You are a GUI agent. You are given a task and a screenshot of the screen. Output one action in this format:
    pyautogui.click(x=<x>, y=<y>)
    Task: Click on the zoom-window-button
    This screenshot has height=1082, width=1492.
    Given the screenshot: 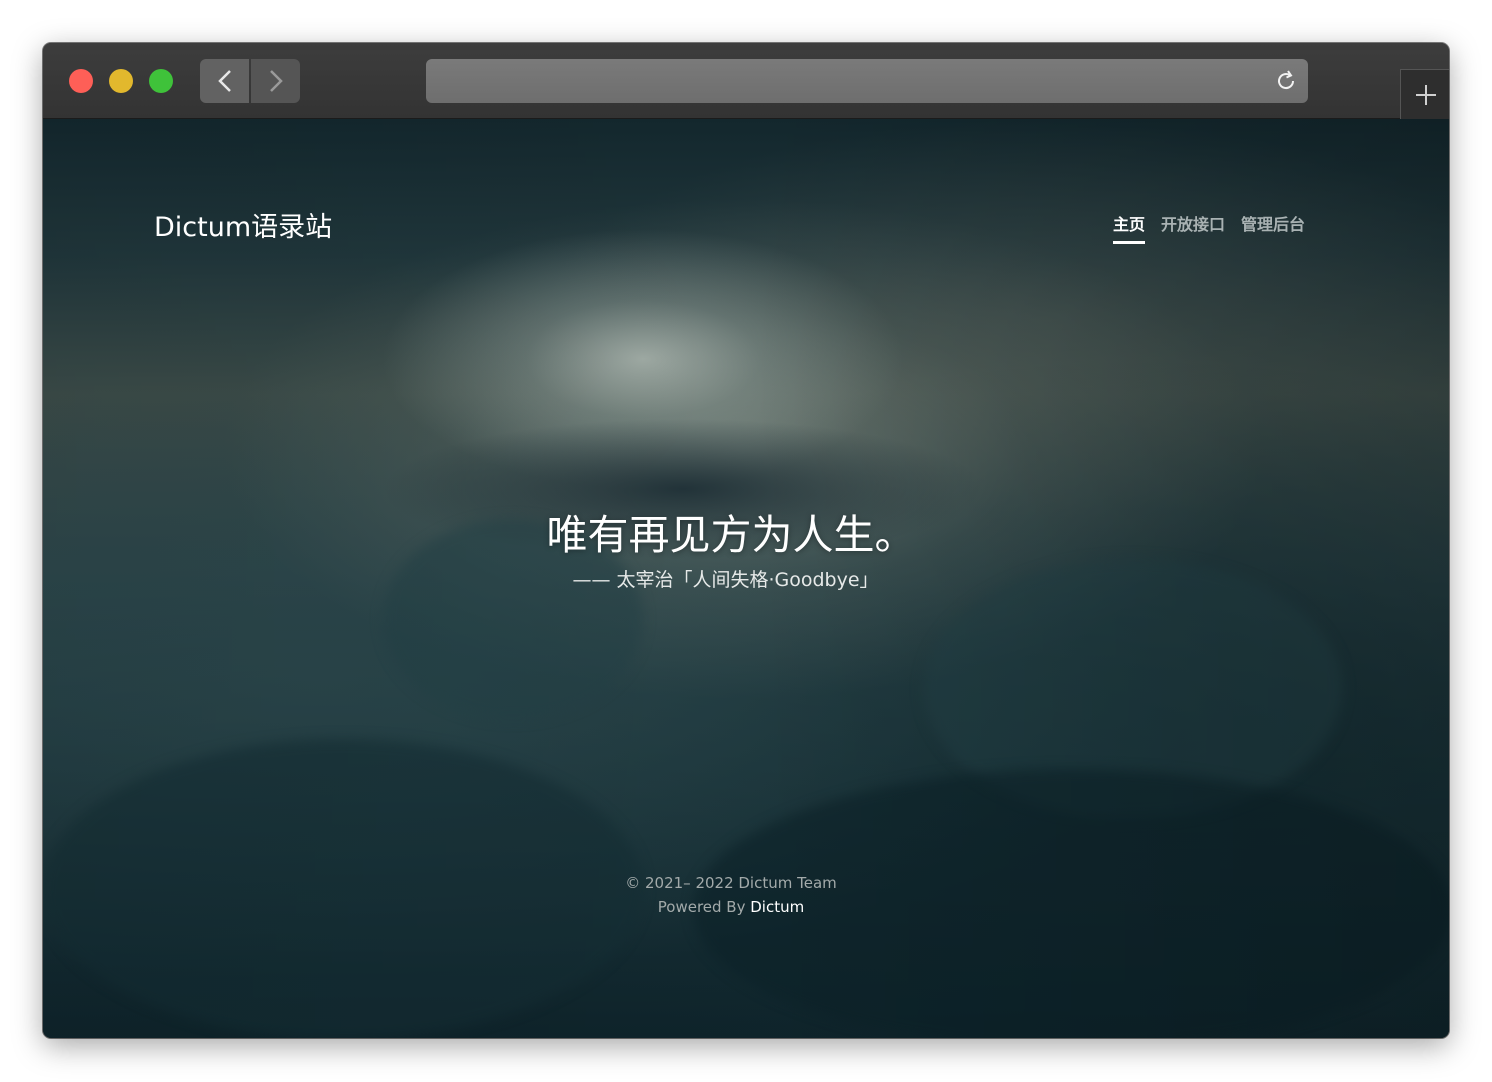 What is the action you would take?
    pyautogui.click(x=161, y=81)
    